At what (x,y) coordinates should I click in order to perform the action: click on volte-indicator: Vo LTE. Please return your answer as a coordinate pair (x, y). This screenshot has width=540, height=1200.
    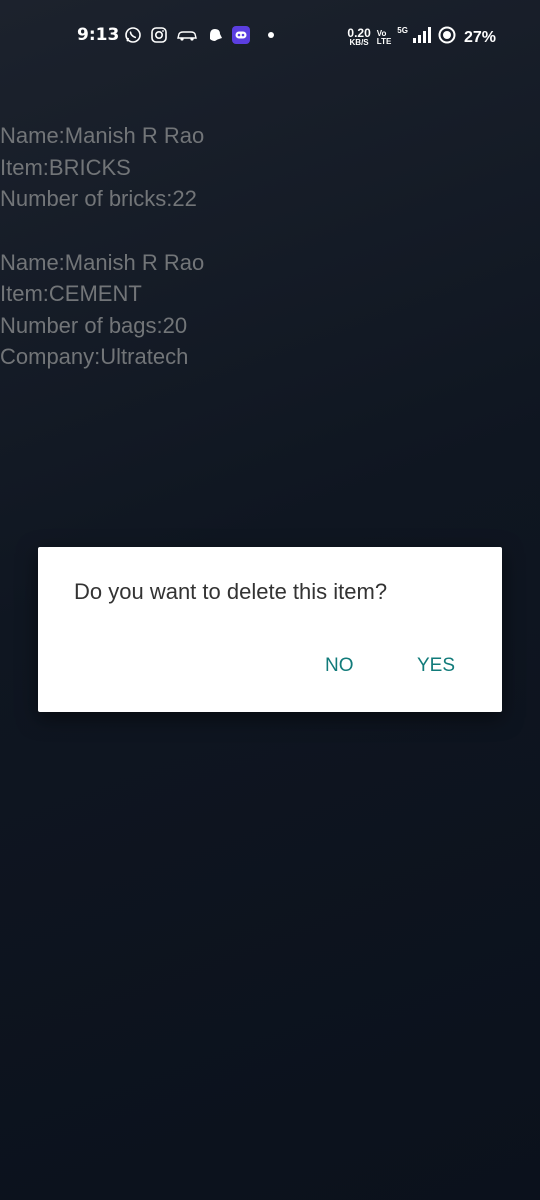
    Looking at the image, I should click on (384, 37).